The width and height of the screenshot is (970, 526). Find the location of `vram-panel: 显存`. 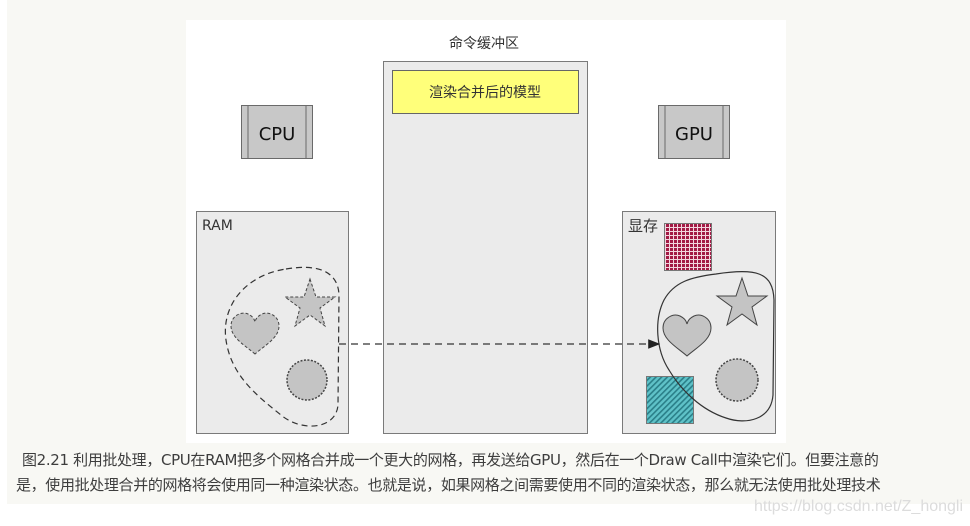

vram-panel: 显存 is located at coordinates (699, 322).